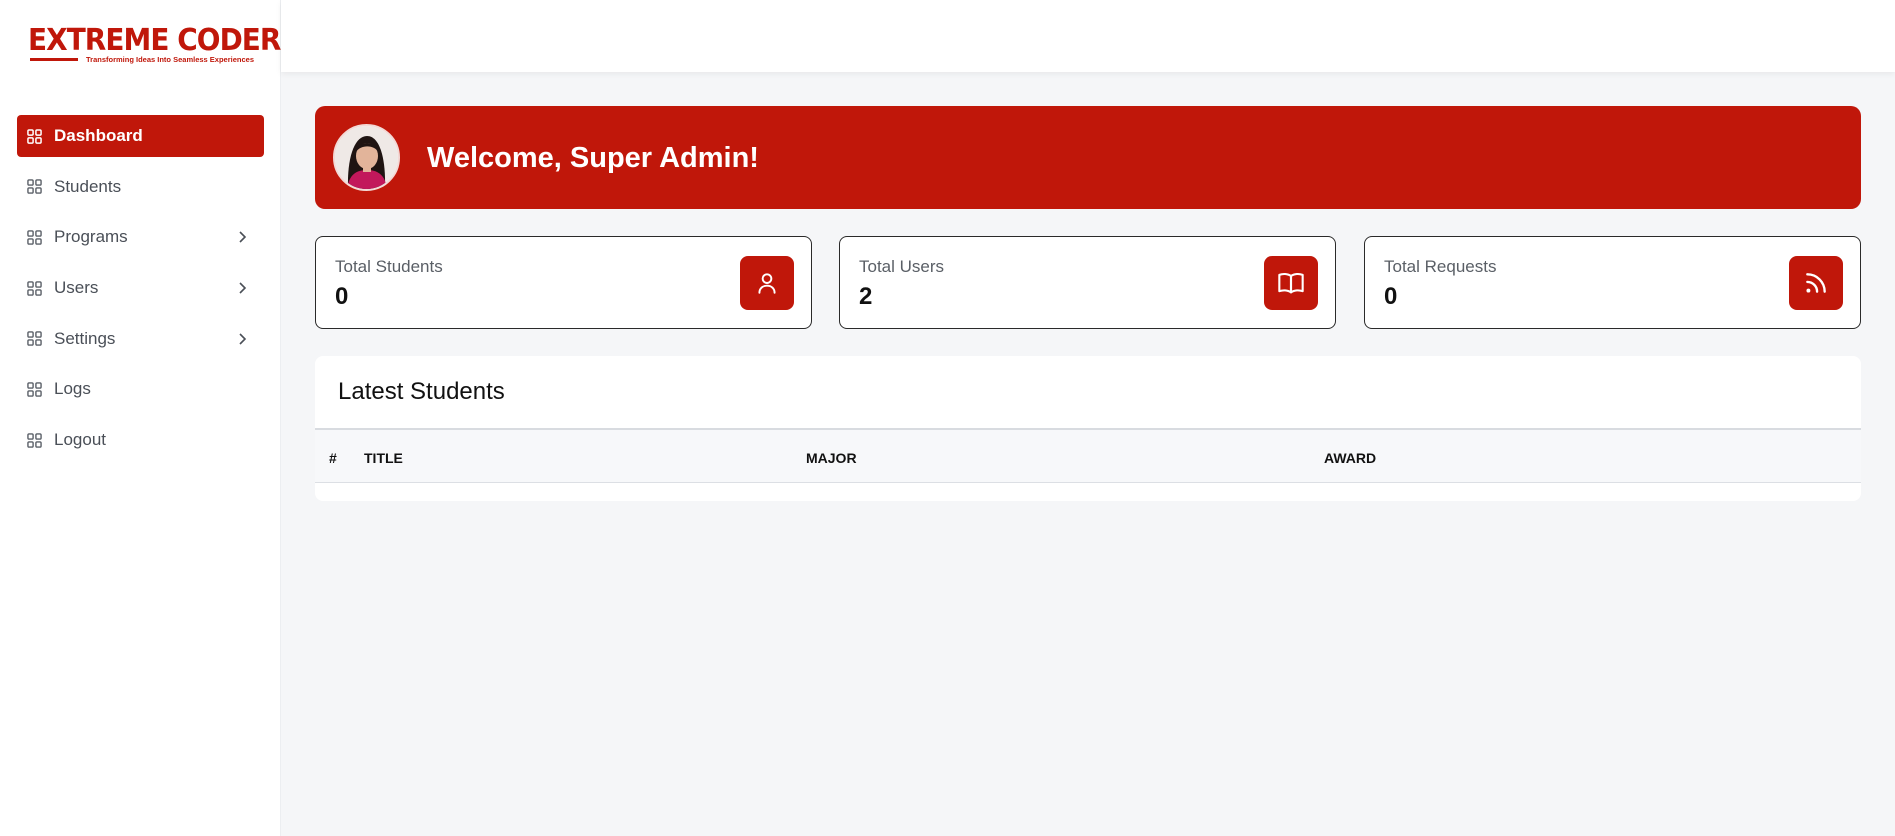  What do you see at coordinates (831, 458) in the screenshot?
I see `column-header-major: MAJOR` at bounding box center [831, 458].